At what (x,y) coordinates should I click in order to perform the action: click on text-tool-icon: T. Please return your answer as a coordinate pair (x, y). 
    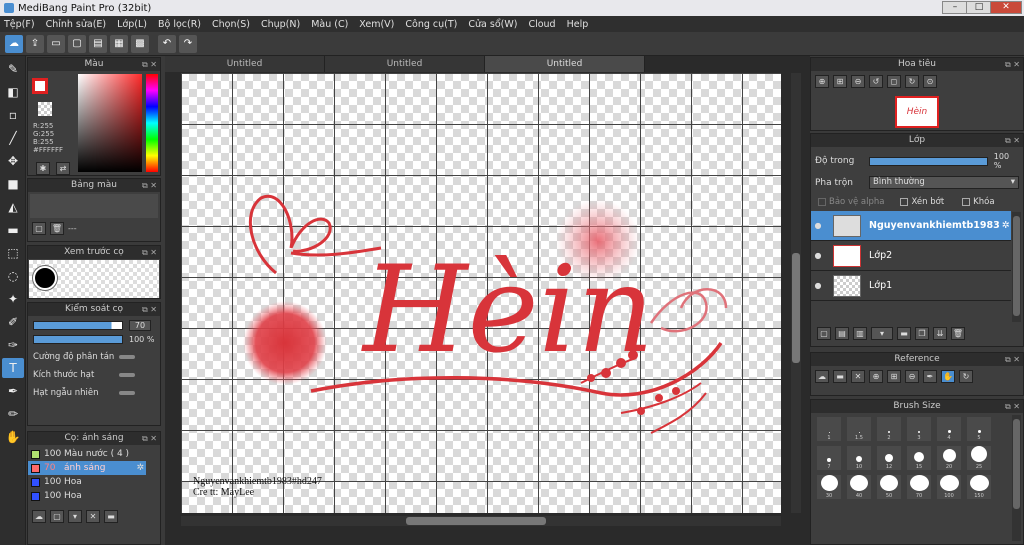
    Looking at the image, I should click on (13, 368).